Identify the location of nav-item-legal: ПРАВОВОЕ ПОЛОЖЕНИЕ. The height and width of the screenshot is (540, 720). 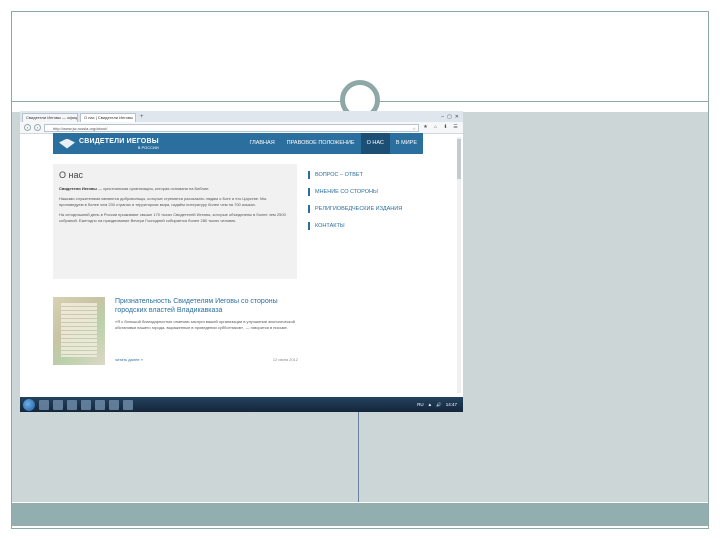
(321, 143).